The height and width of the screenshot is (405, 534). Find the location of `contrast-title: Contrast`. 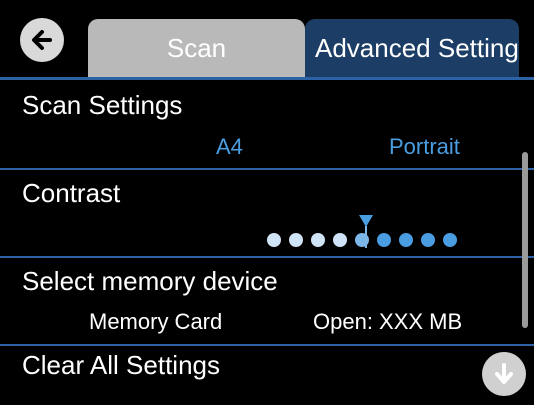

contrast-title: Contrast is located at coordinates (71, 193).